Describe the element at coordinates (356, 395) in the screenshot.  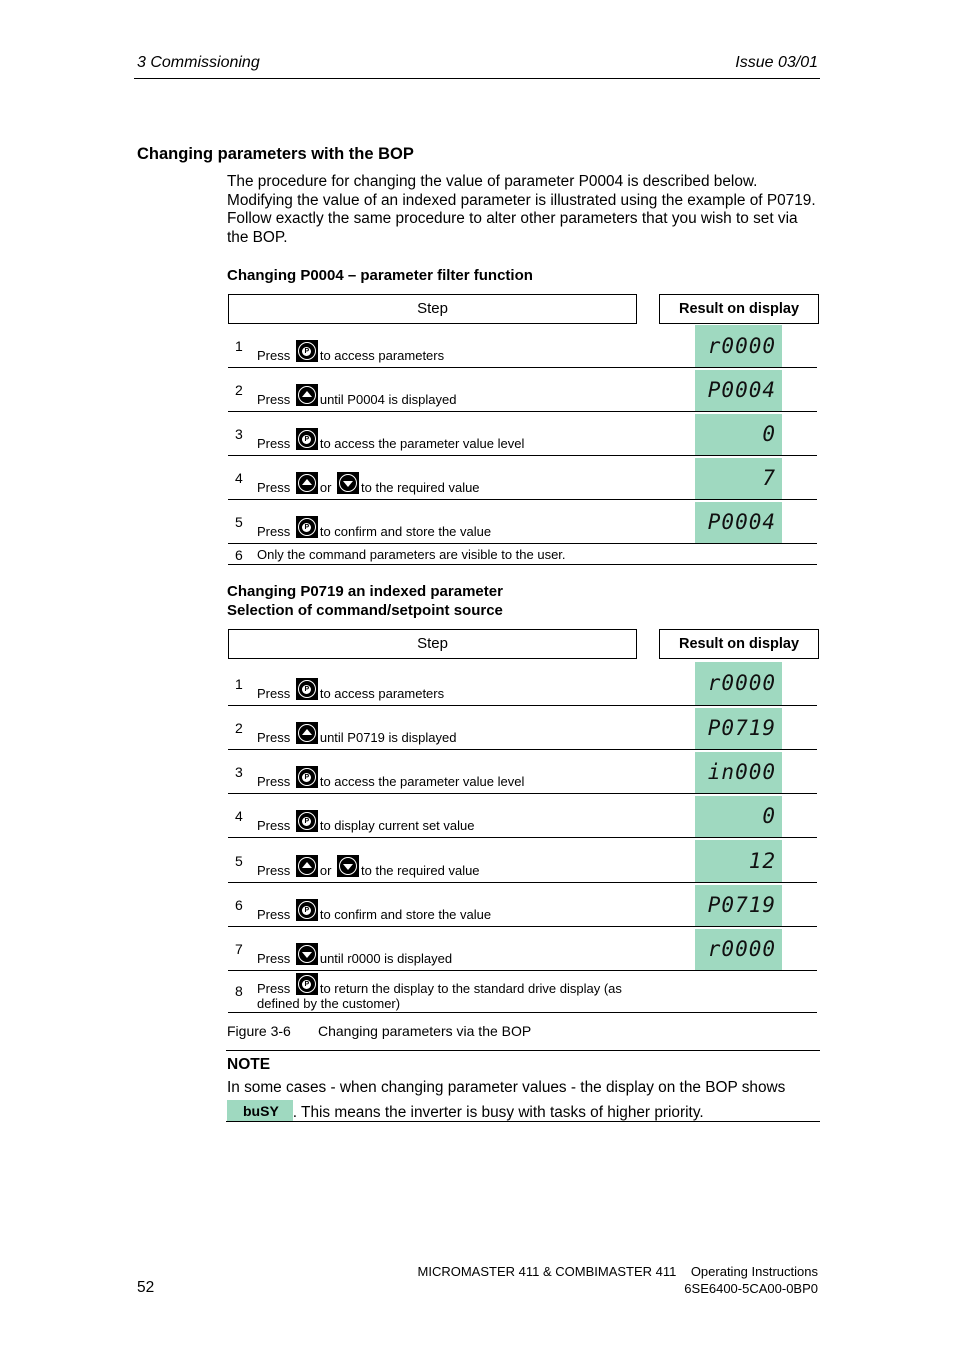
I see `step-text: Press until P0004 is displayed` at that location.